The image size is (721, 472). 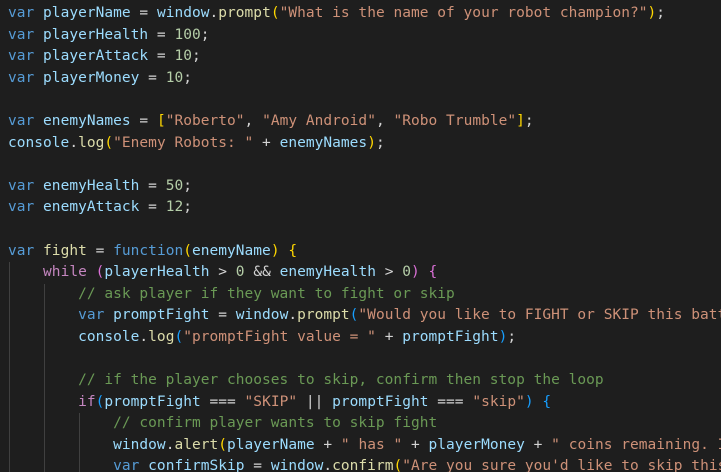 I want to click on code-token: console, so click(x=109, y=336).